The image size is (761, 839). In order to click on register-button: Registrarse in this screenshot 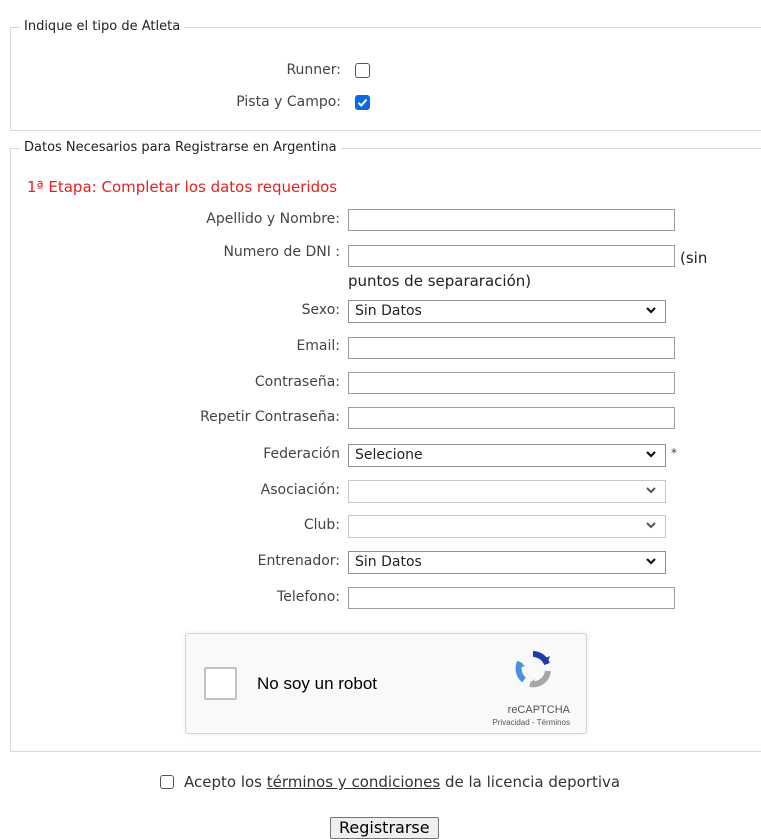, I will do `click(384, 828)`.